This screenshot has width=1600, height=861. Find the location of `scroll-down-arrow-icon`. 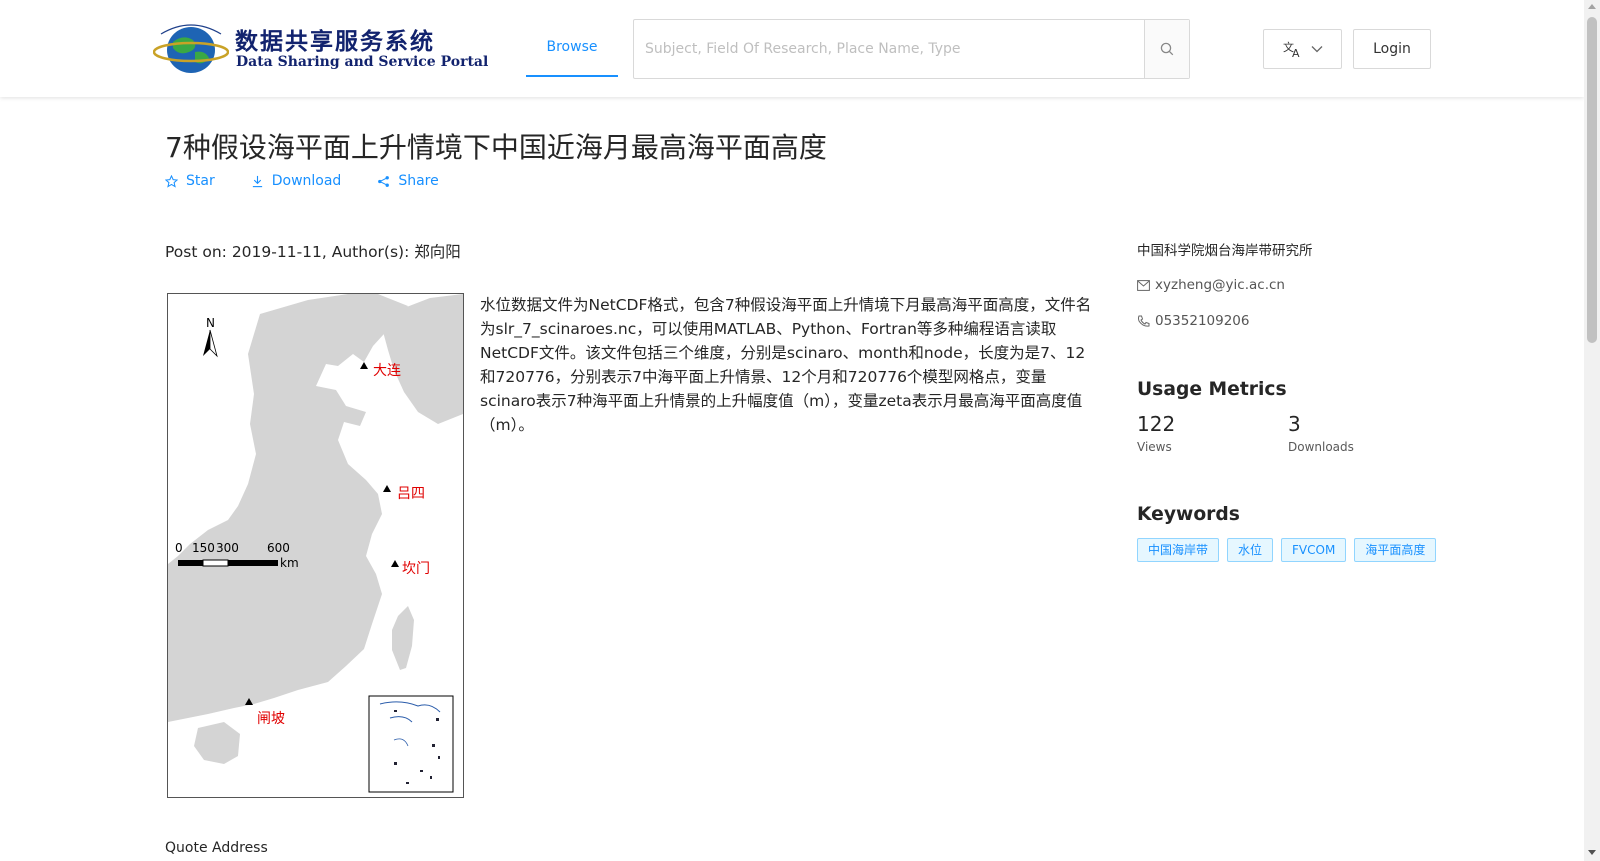

scroll-down-arrow-icon is located at coordinates (1592, 852).